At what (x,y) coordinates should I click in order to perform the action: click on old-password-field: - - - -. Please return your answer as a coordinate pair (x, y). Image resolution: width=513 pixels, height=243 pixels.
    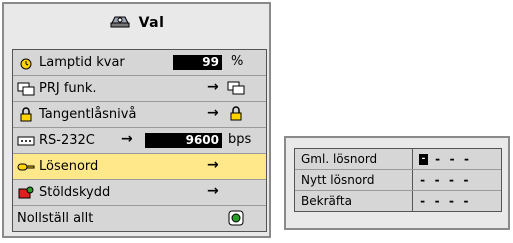
    Looking at the image, I should click on (457, 159).